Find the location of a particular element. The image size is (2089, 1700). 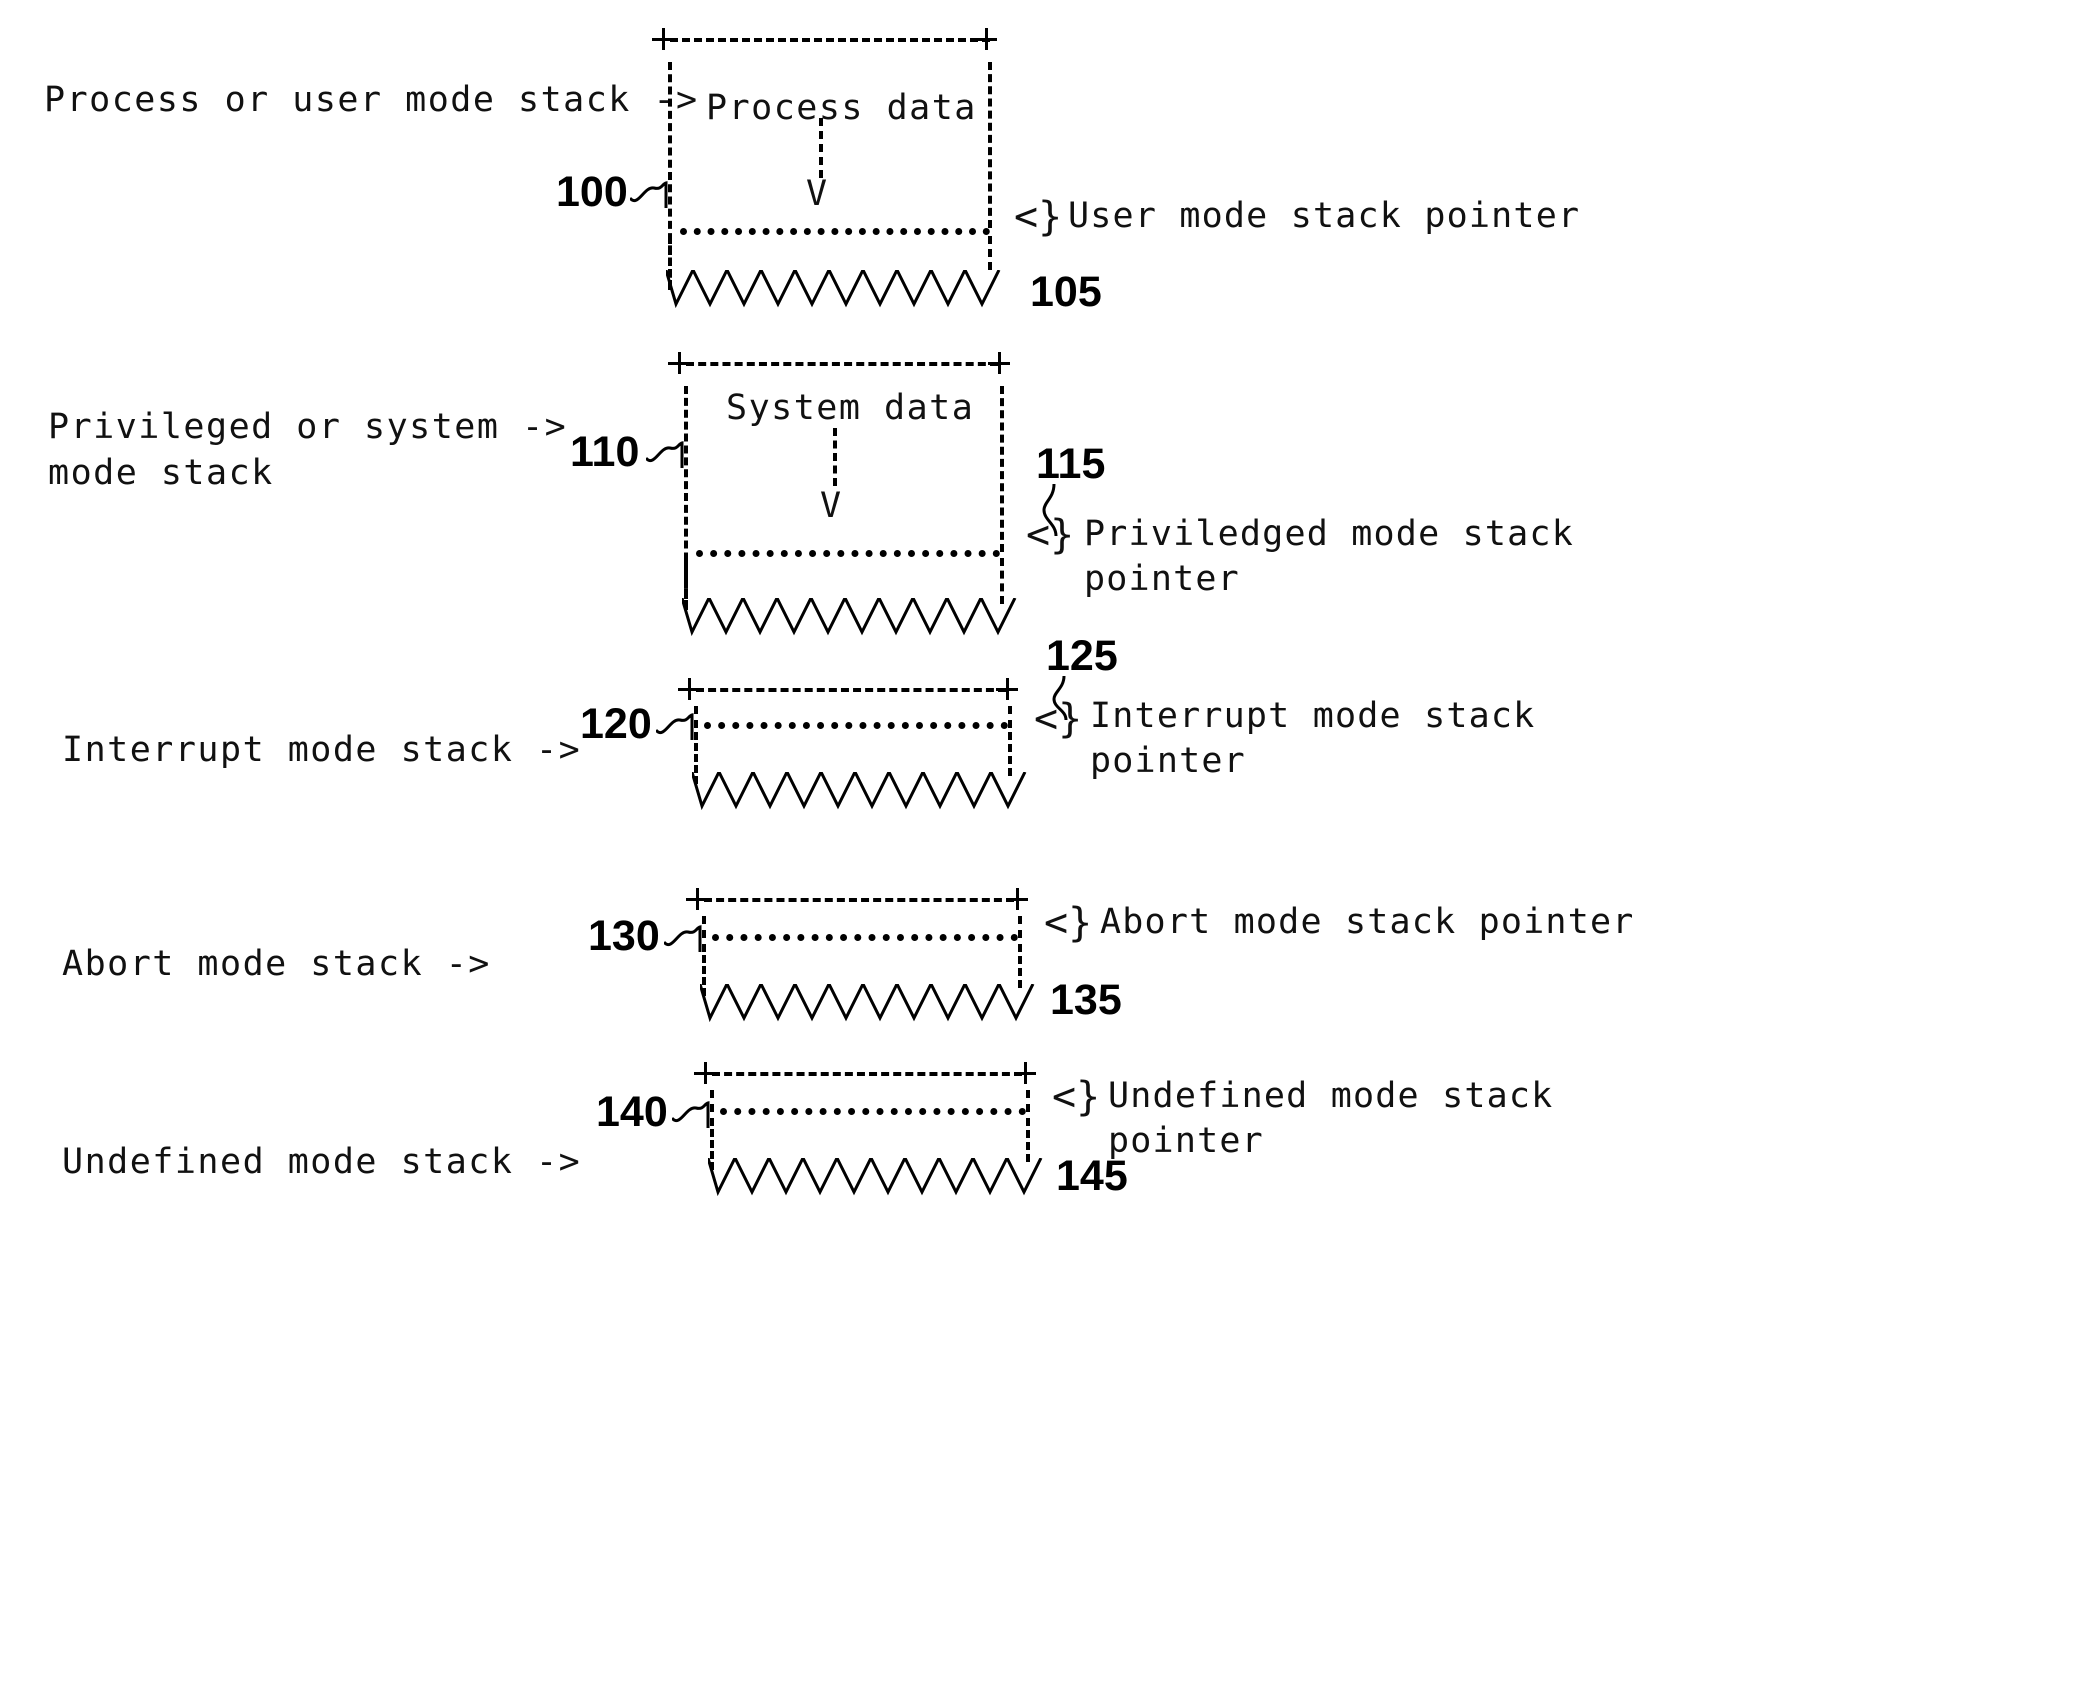

ref-numeral-135: 135 is located at coordinates (1086, 1000).